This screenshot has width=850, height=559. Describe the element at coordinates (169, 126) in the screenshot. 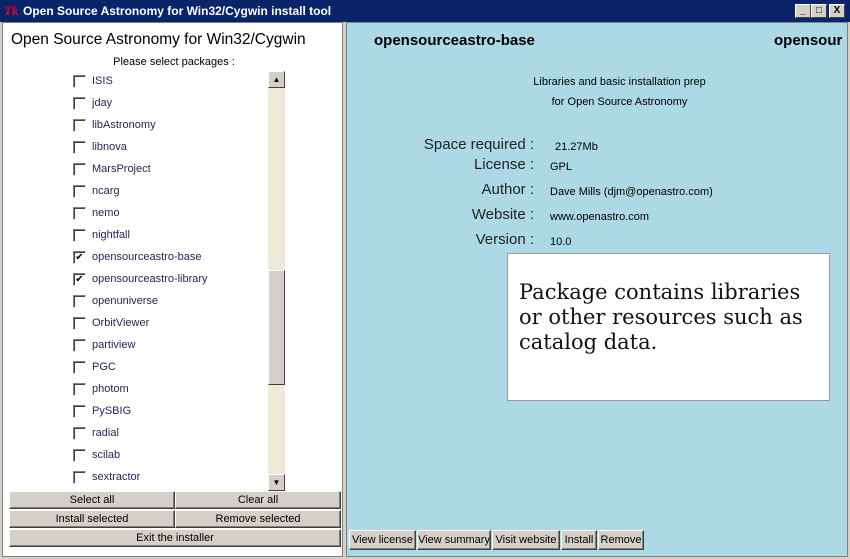

I see `package-item: libAstronomy` at that location.